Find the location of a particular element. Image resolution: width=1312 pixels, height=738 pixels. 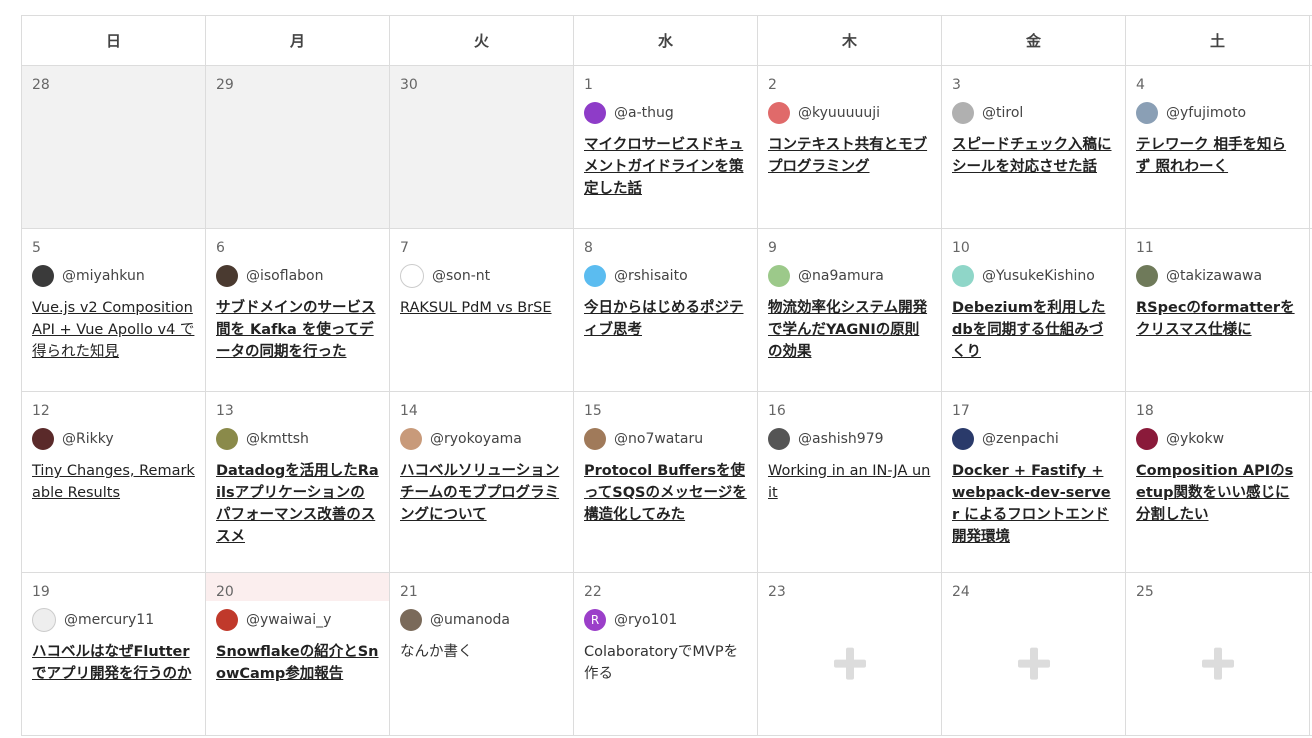

empty-day-cell: 23 is located at coordinates (850, 654).